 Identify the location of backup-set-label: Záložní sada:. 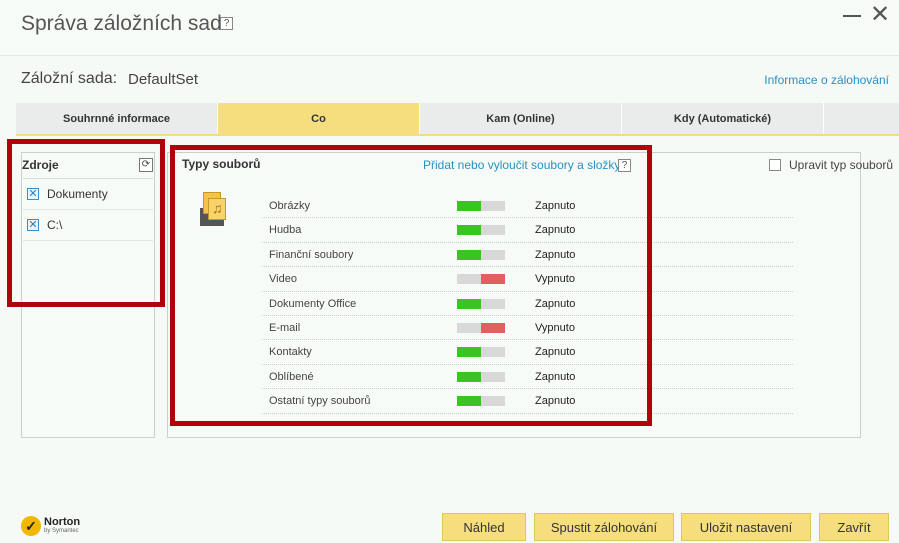
(69, 78).